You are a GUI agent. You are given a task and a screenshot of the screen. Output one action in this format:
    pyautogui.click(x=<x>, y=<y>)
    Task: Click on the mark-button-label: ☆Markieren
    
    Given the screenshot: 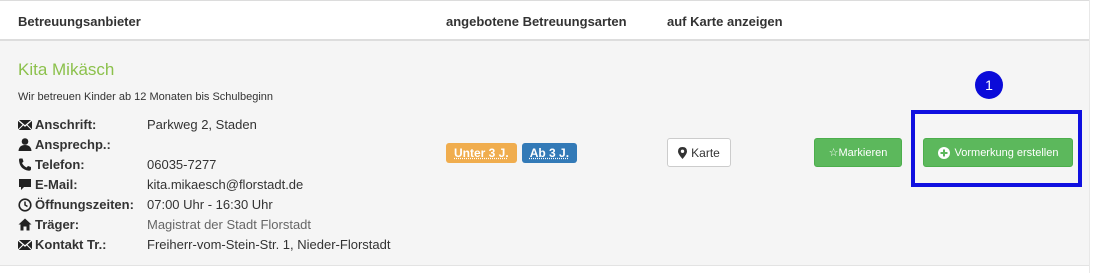 What is the action you would take?
    pyautogui.click(x=858, y=153)
    